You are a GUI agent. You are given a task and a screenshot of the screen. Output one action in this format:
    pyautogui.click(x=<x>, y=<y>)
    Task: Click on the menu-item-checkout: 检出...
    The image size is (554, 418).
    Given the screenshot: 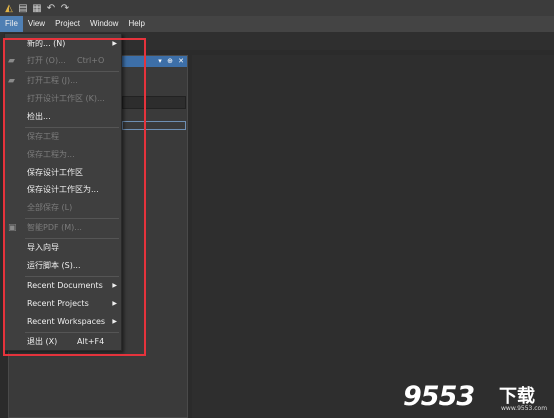 What is the action you would take?
    pyautogui.click(x=63, y=117)
    